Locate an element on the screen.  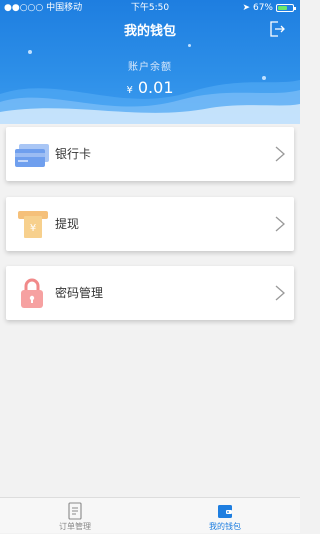
balance-label: 账户余额 is located at coordinates (150, 67).